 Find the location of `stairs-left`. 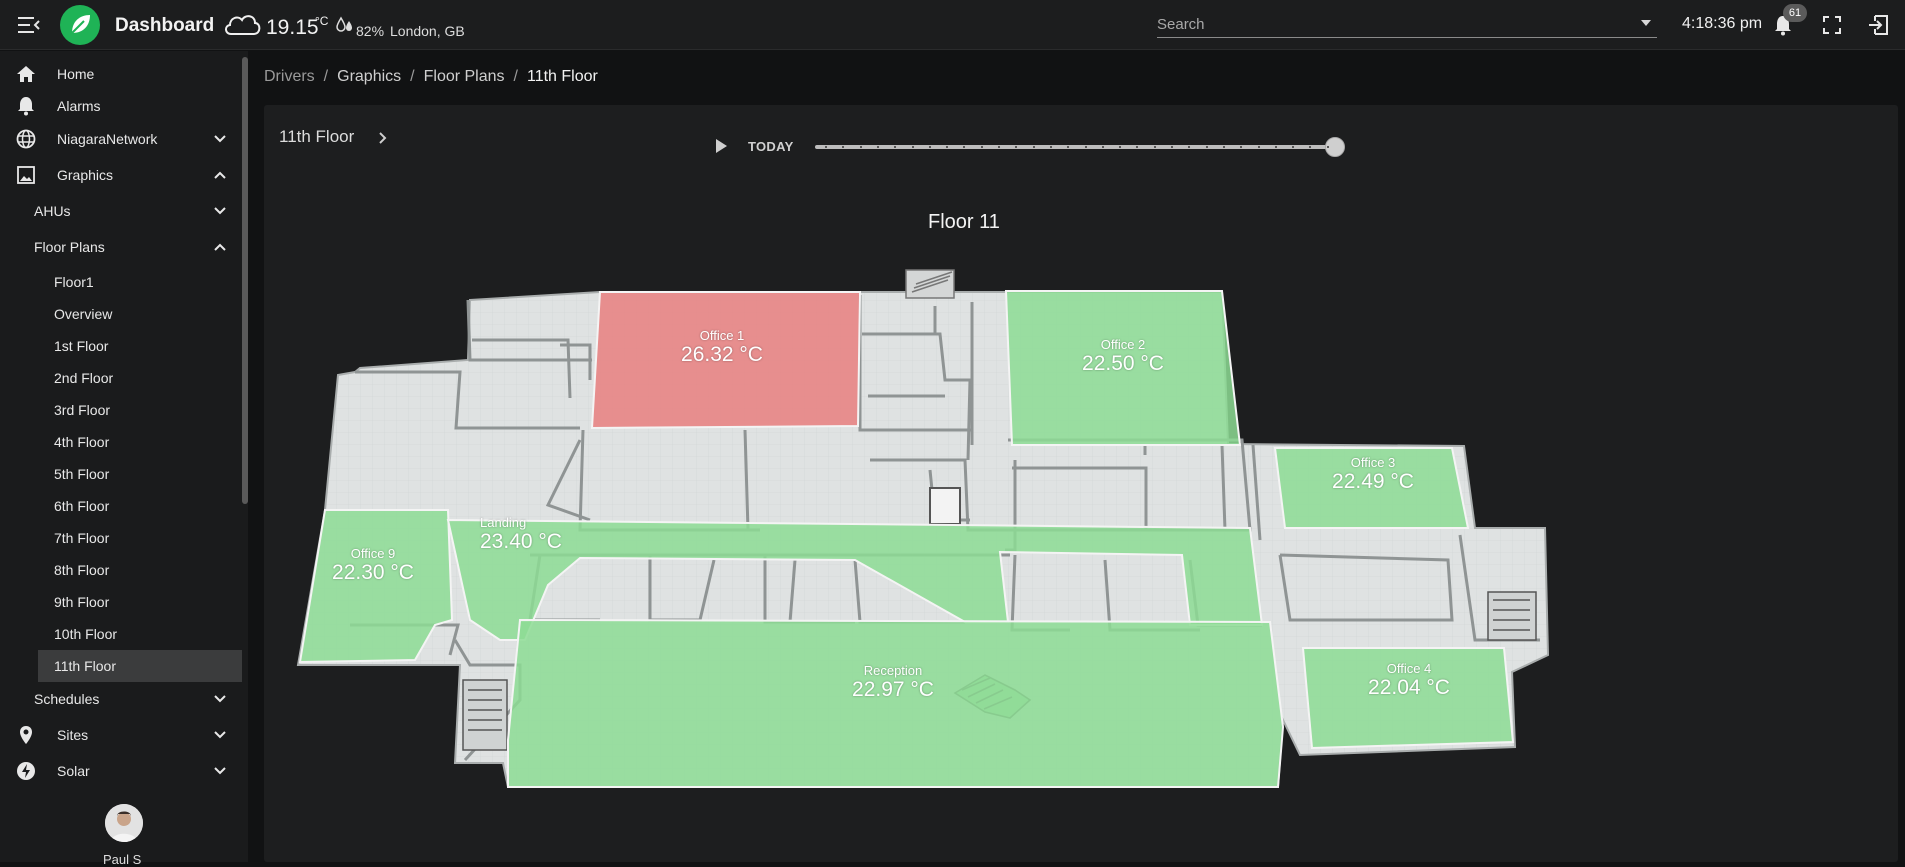

stairs-left is located at coordinates (485, 715).